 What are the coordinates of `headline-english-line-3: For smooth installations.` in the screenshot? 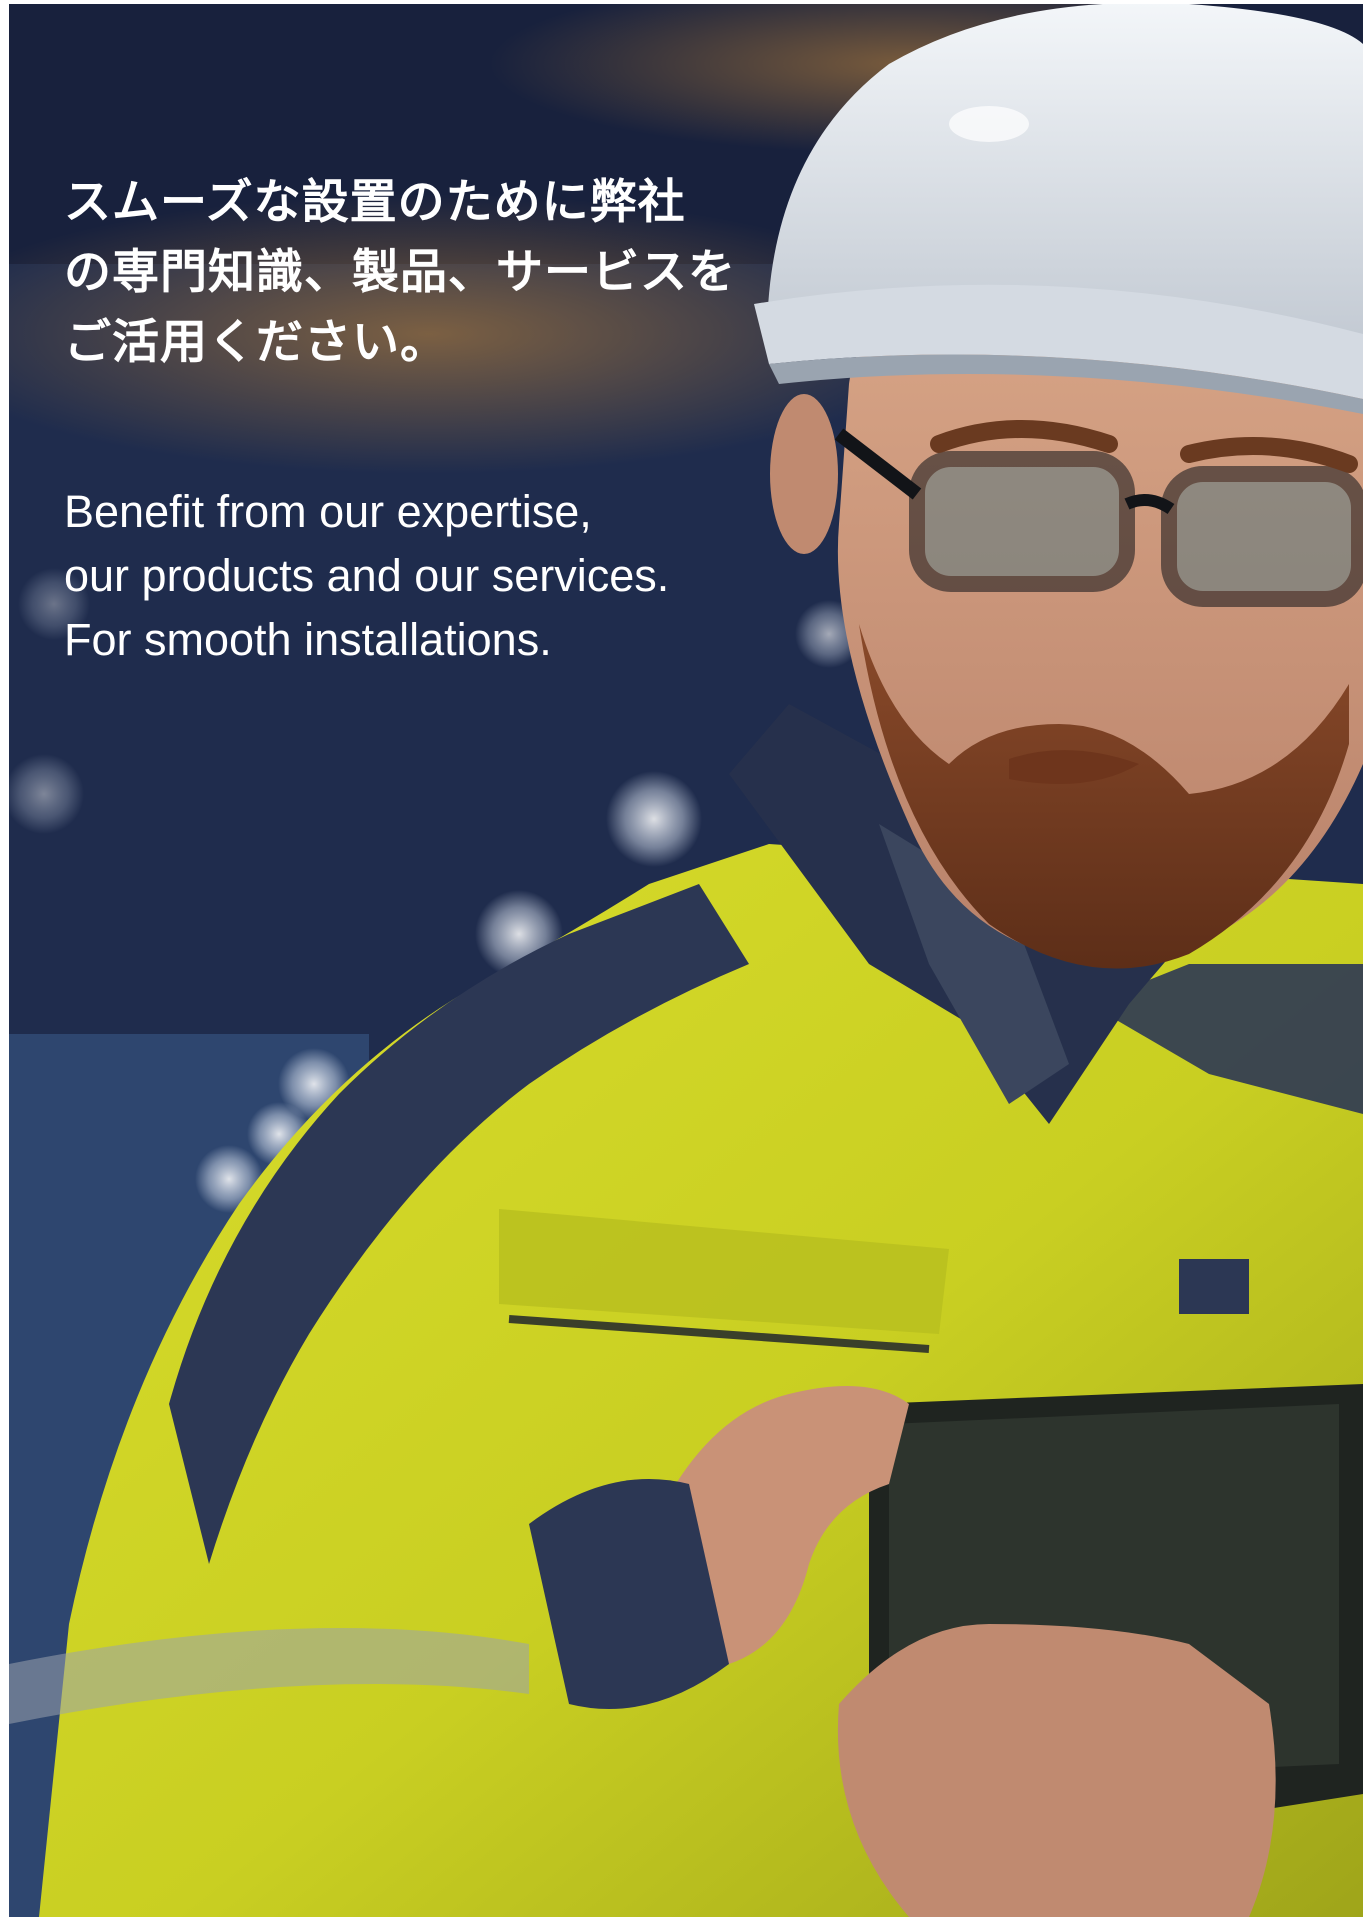 It's located at (308, 639).